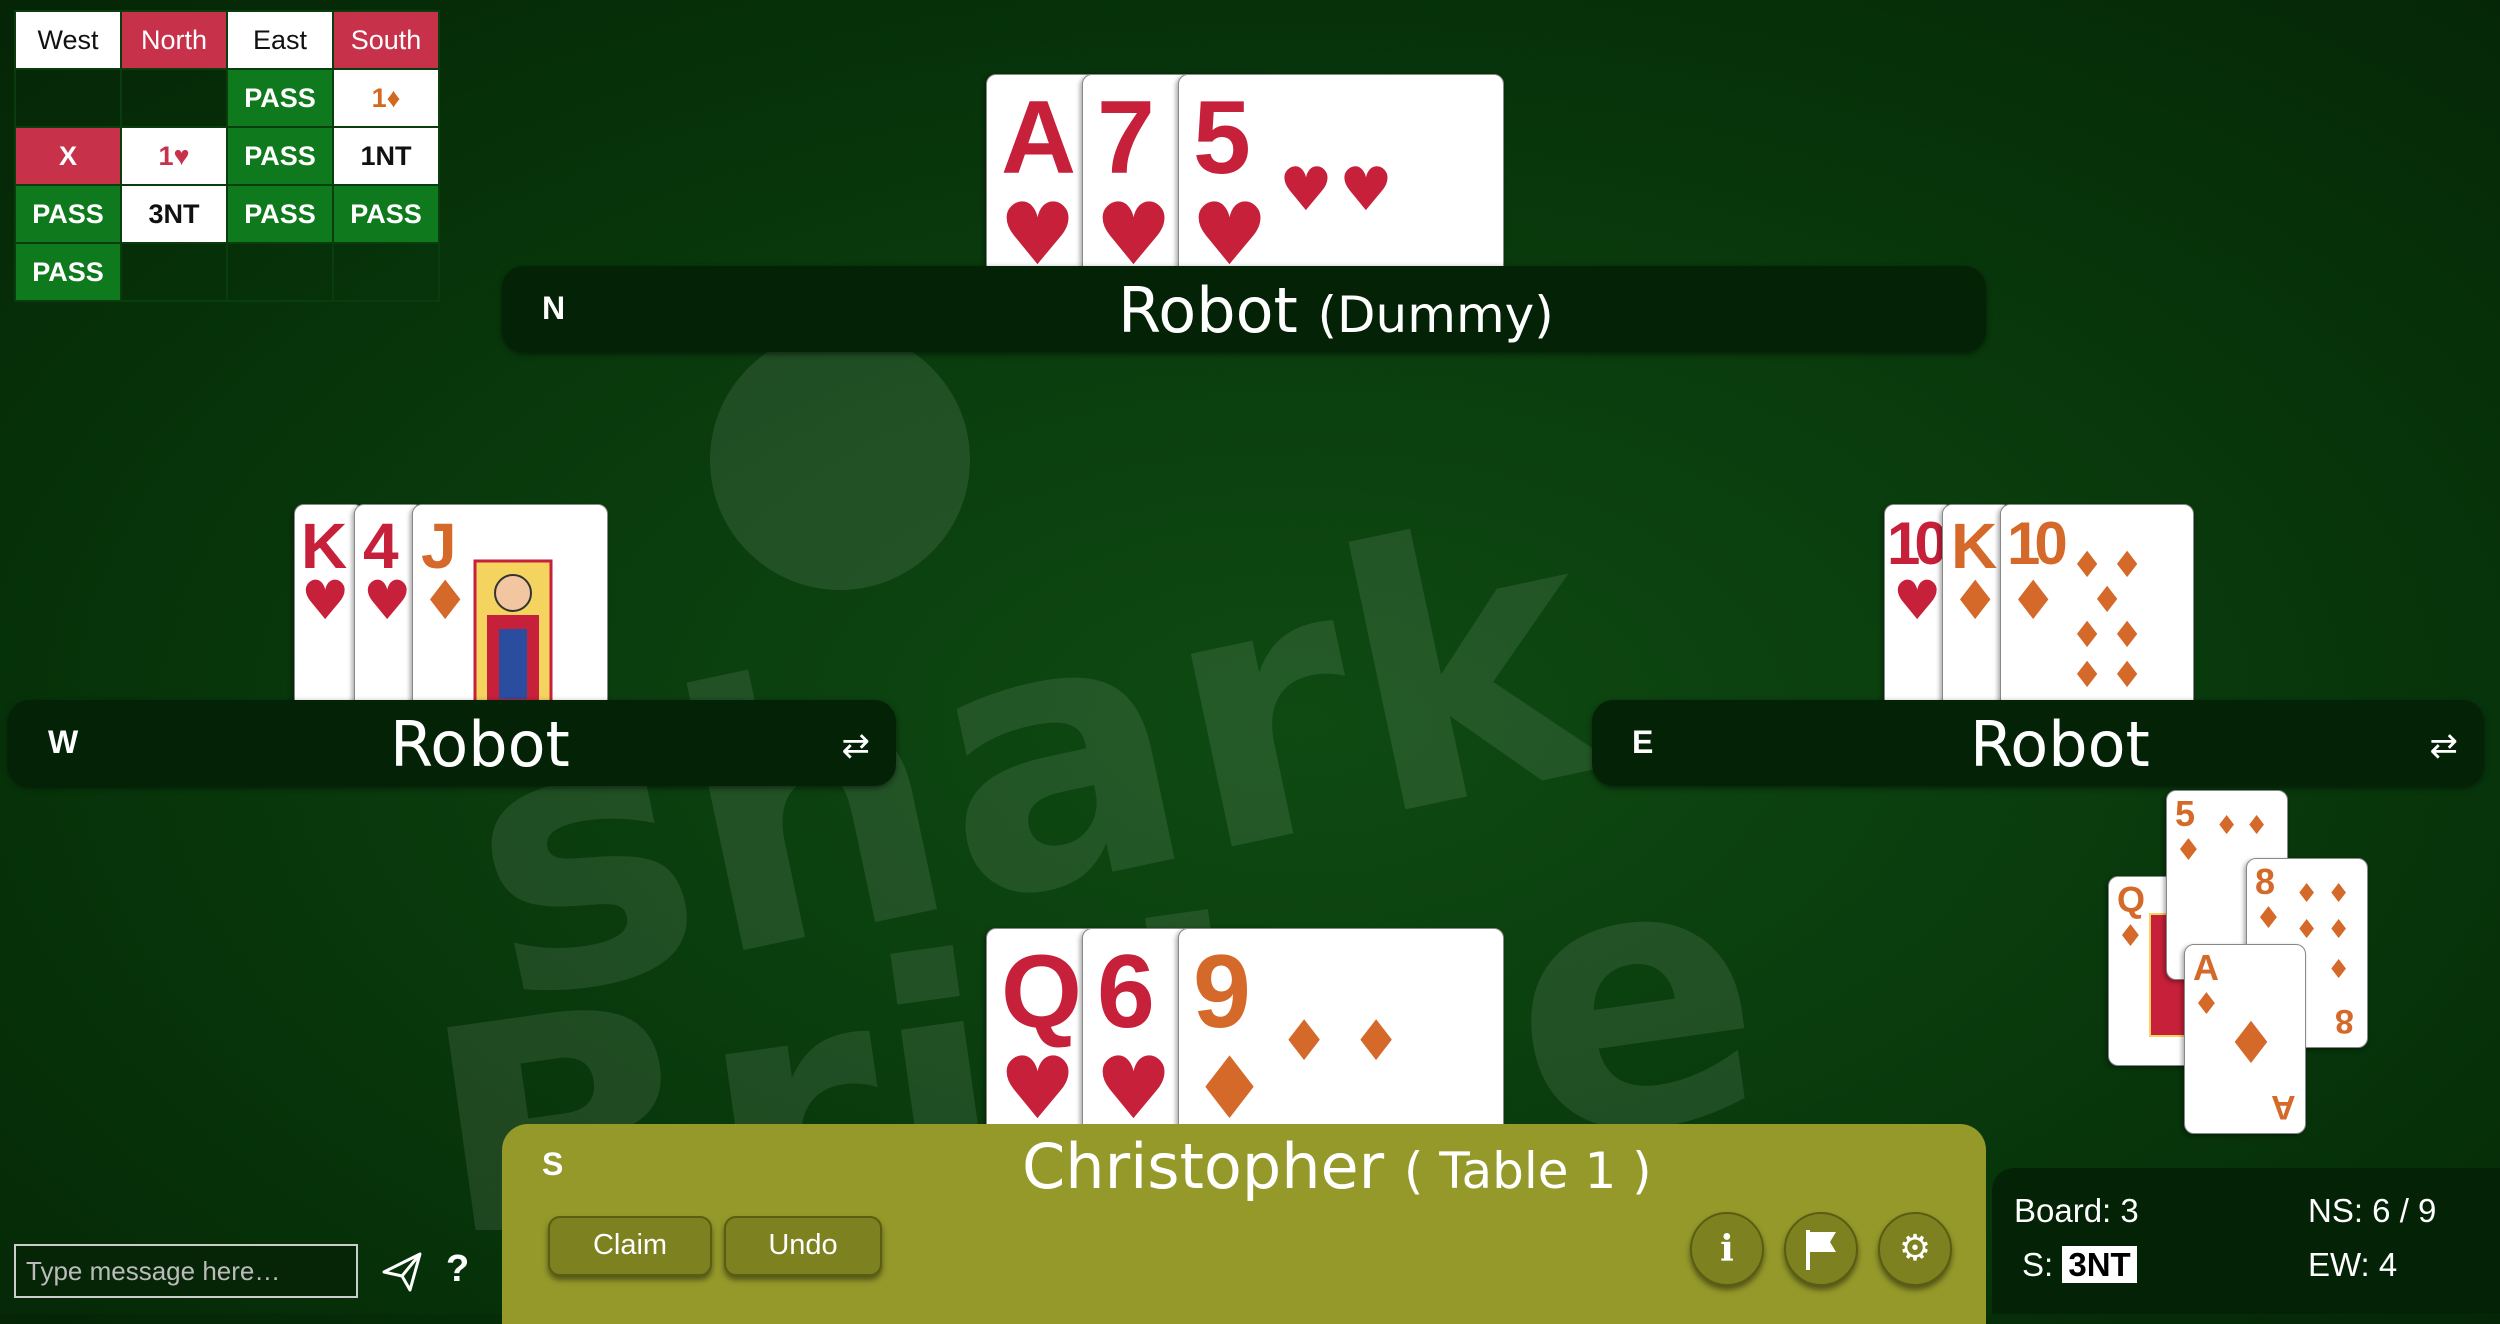 The height and width of the screenshot is (1324, 2500). Describe the element at coordinates (1126, 992) in the screenshot. I see `card-rank: 6` at that location.